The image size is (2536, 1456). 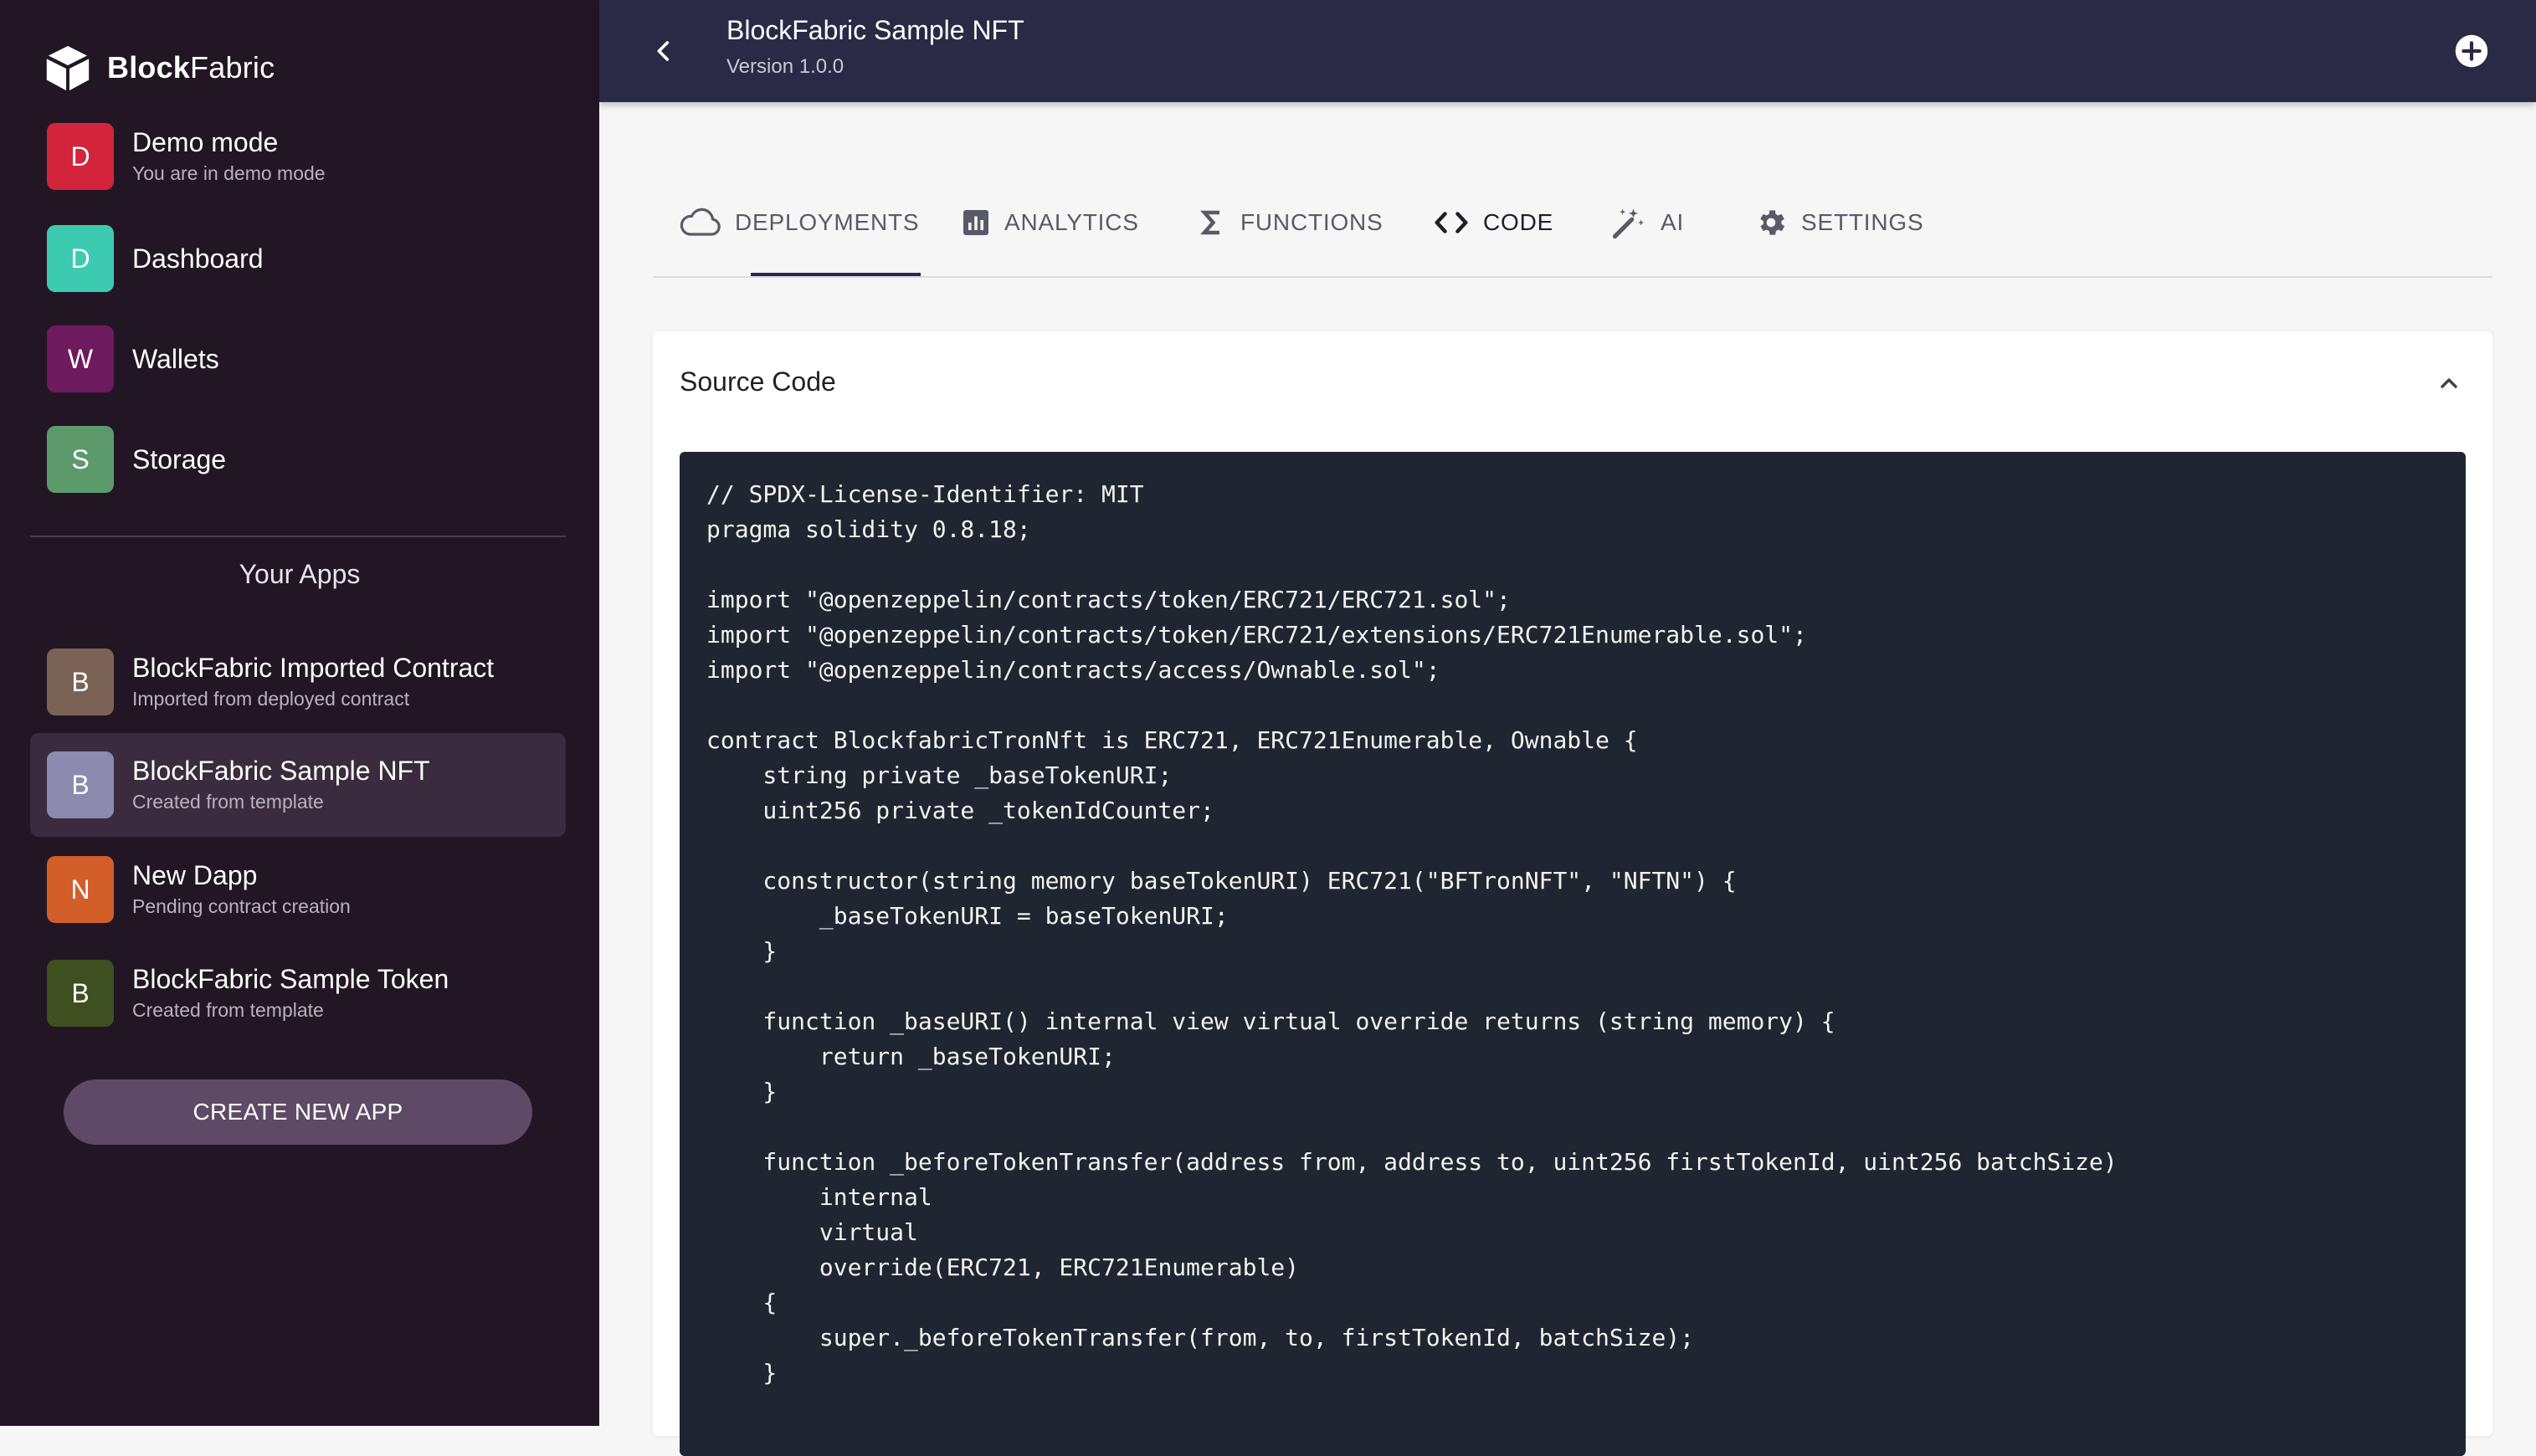 I want to click on magic-wand-icon, so click(x=1628, y=223).